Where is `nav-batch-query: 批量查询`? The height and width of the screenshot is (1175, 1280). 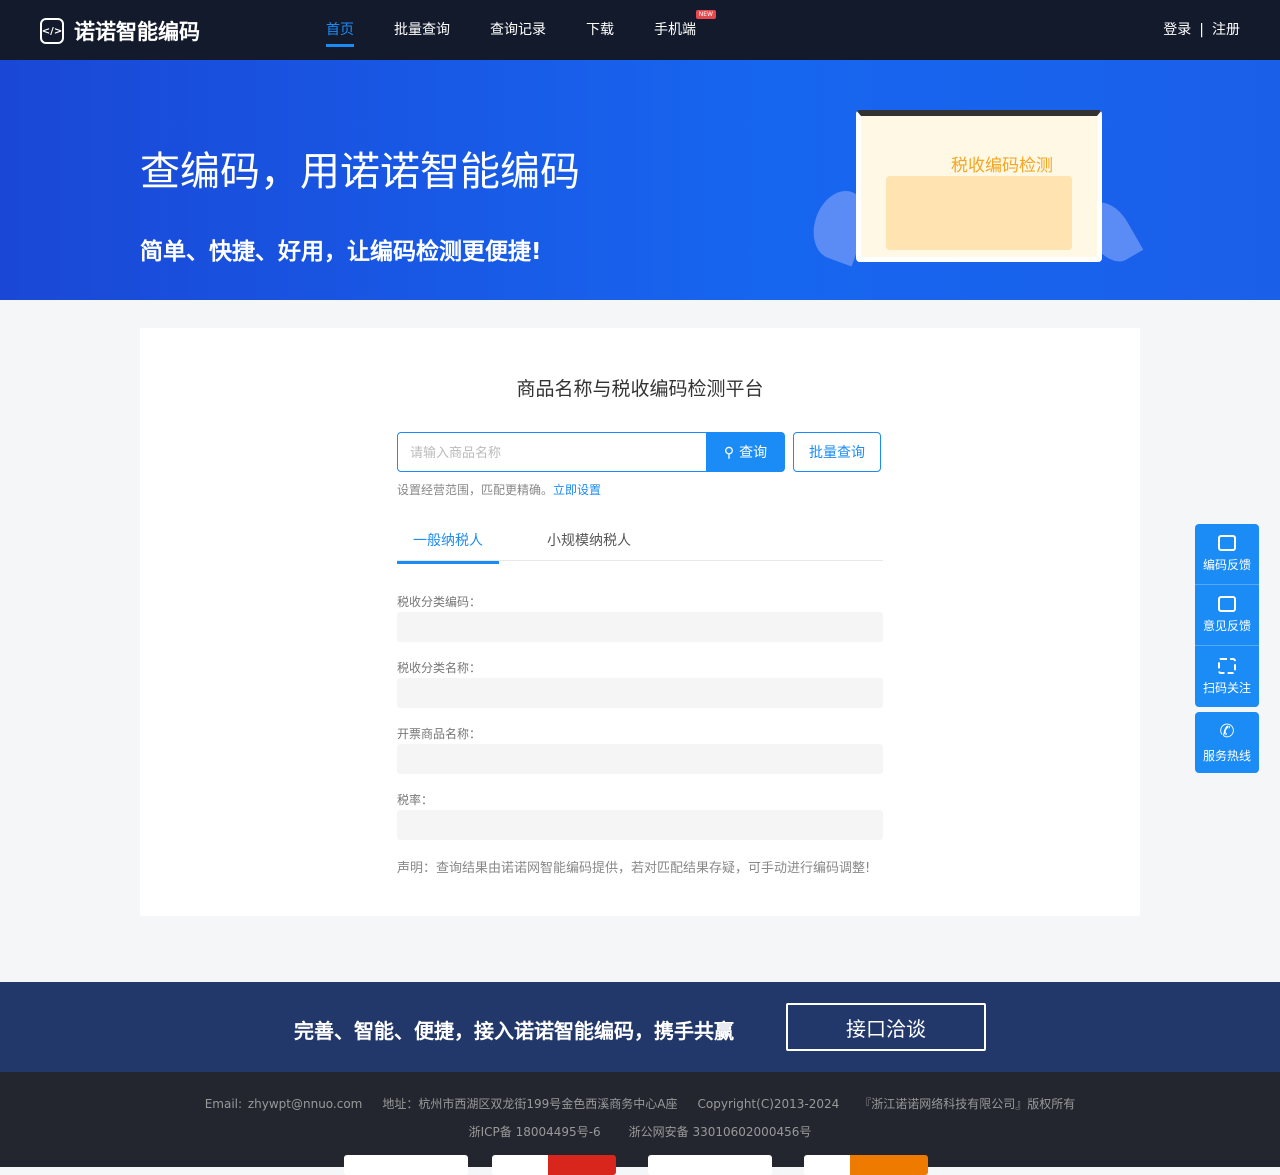
nav-batch-query: 批量查询 is located at coordinates (422, 30).